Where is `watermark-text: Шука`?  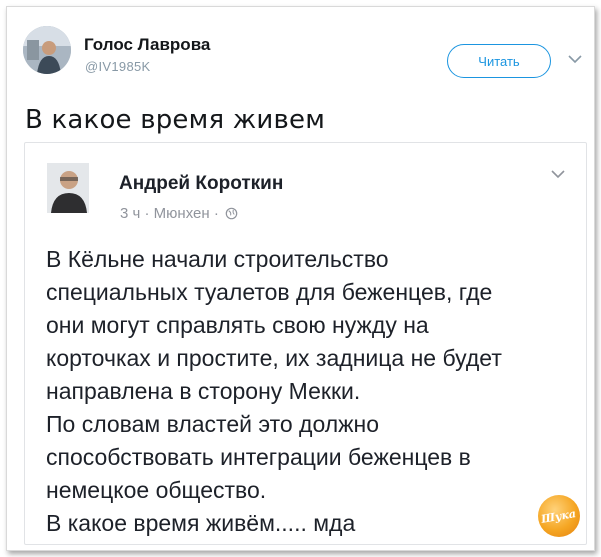
watermark-text: Шука is located at coordinates (559, 516).